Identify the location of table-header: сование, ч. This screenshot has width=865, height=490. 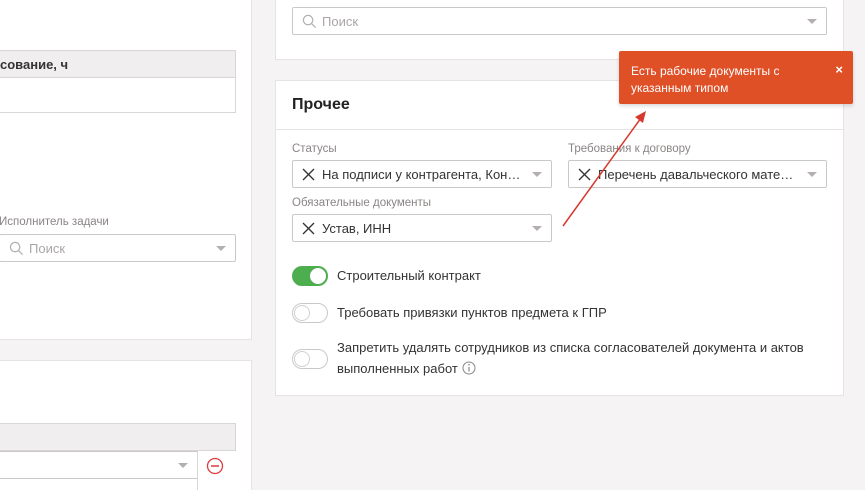
(118, 64).